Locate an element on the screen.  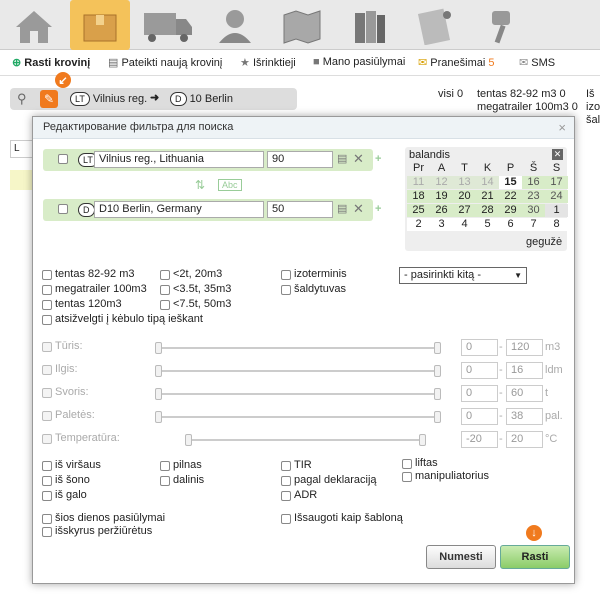
my-offers-link: ■ Mano pasiūlymai is located at coordinates (359, 62).